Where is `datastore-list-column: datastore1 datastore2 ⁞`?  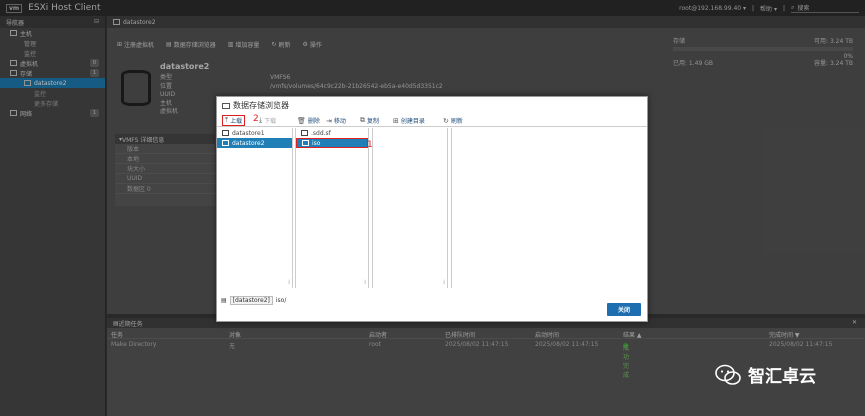
datastore-list-column: datastore1 datastore2 ⁞ is located at coordinates (255, 208).